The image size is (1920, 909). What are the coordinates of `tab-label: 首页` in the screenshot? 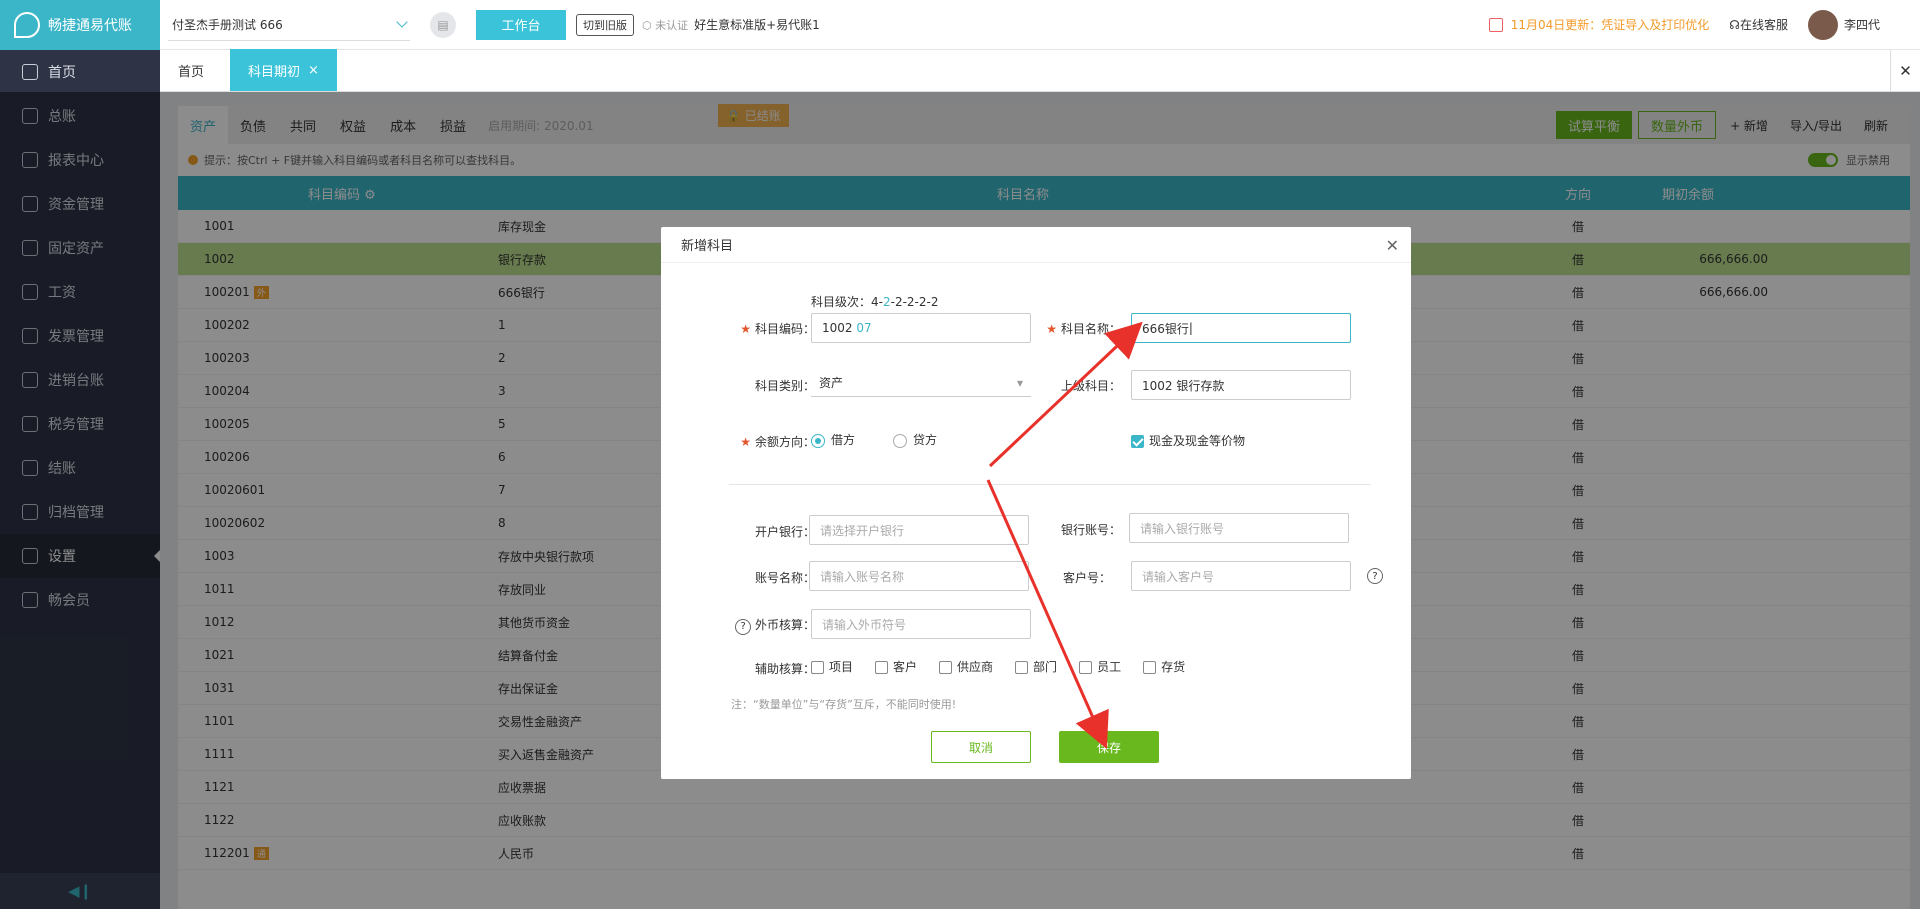 It's located at (191, 72).